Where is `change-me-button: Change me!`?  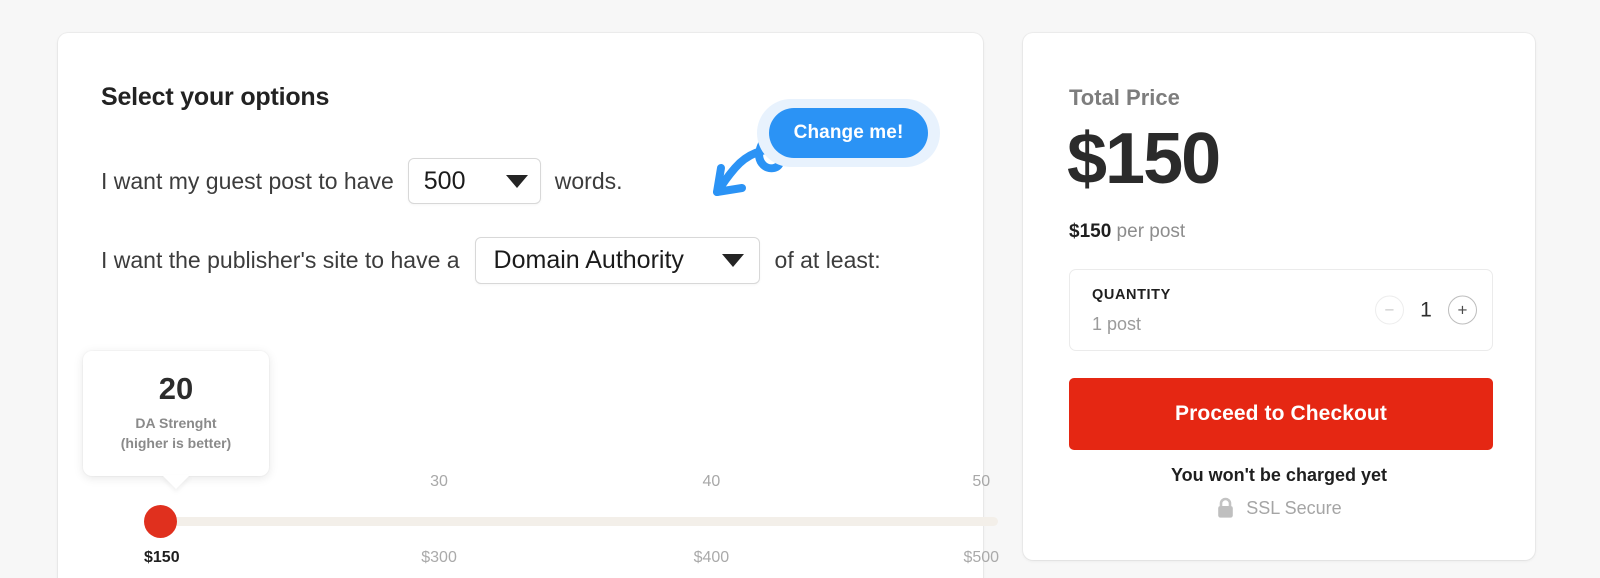
change-me-button: Change me! is located at coordinates (848, 133).